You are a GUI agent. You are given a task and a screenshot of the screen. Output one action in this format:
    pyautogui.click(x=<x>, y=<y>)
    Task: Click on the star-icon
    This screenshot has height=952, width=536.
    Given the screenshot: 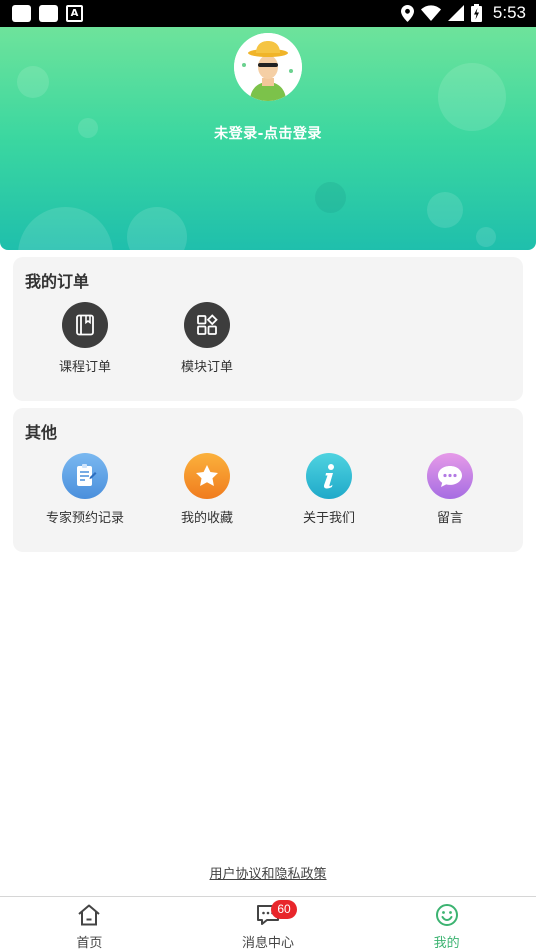 What is the action you would take?
    pyautogui.click(x=207, y=475)
    